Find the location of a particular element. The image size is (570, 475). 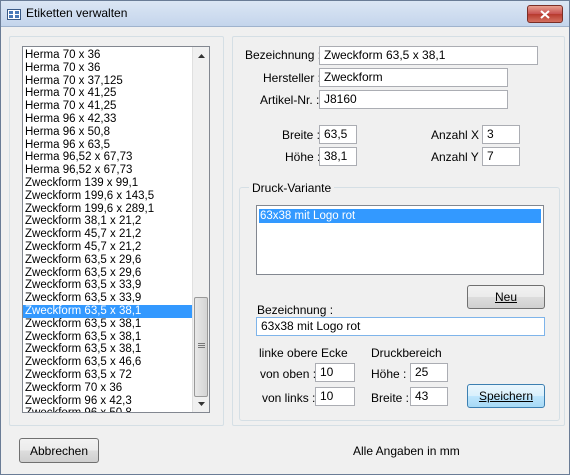

druck-hoehe-label: Höhe : is located at coordinates (389, 374).